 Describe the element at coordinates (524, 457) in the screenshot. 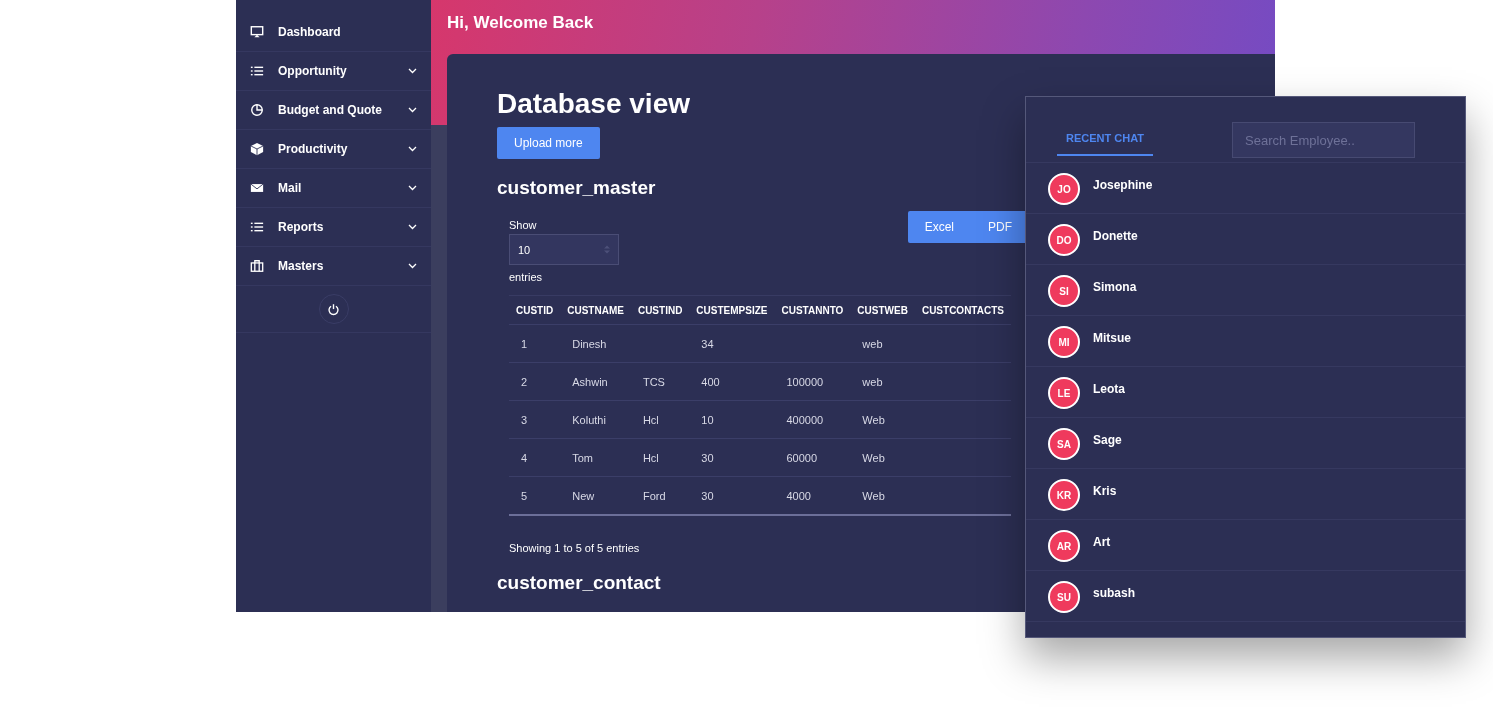

I see `table-cell: 4` at that location.